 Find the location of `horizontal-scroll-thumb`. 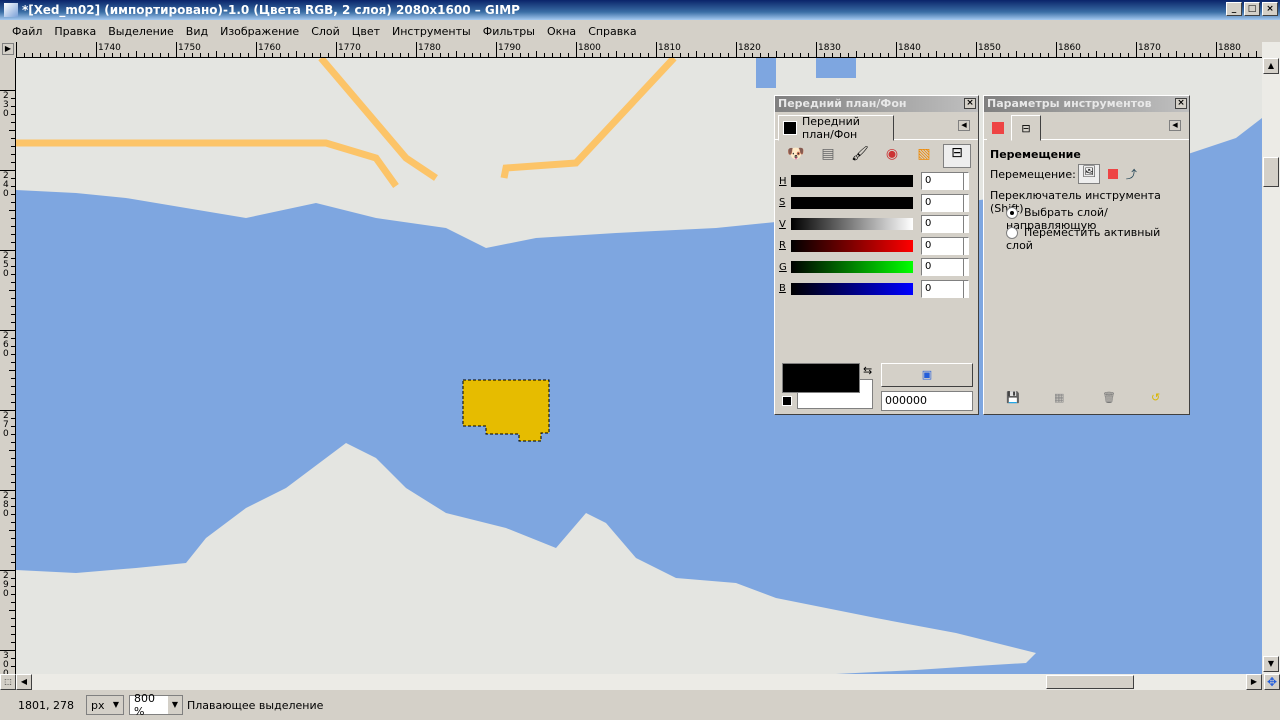

horizontal-scroll-thumb is located at coordinates (1090, 682).